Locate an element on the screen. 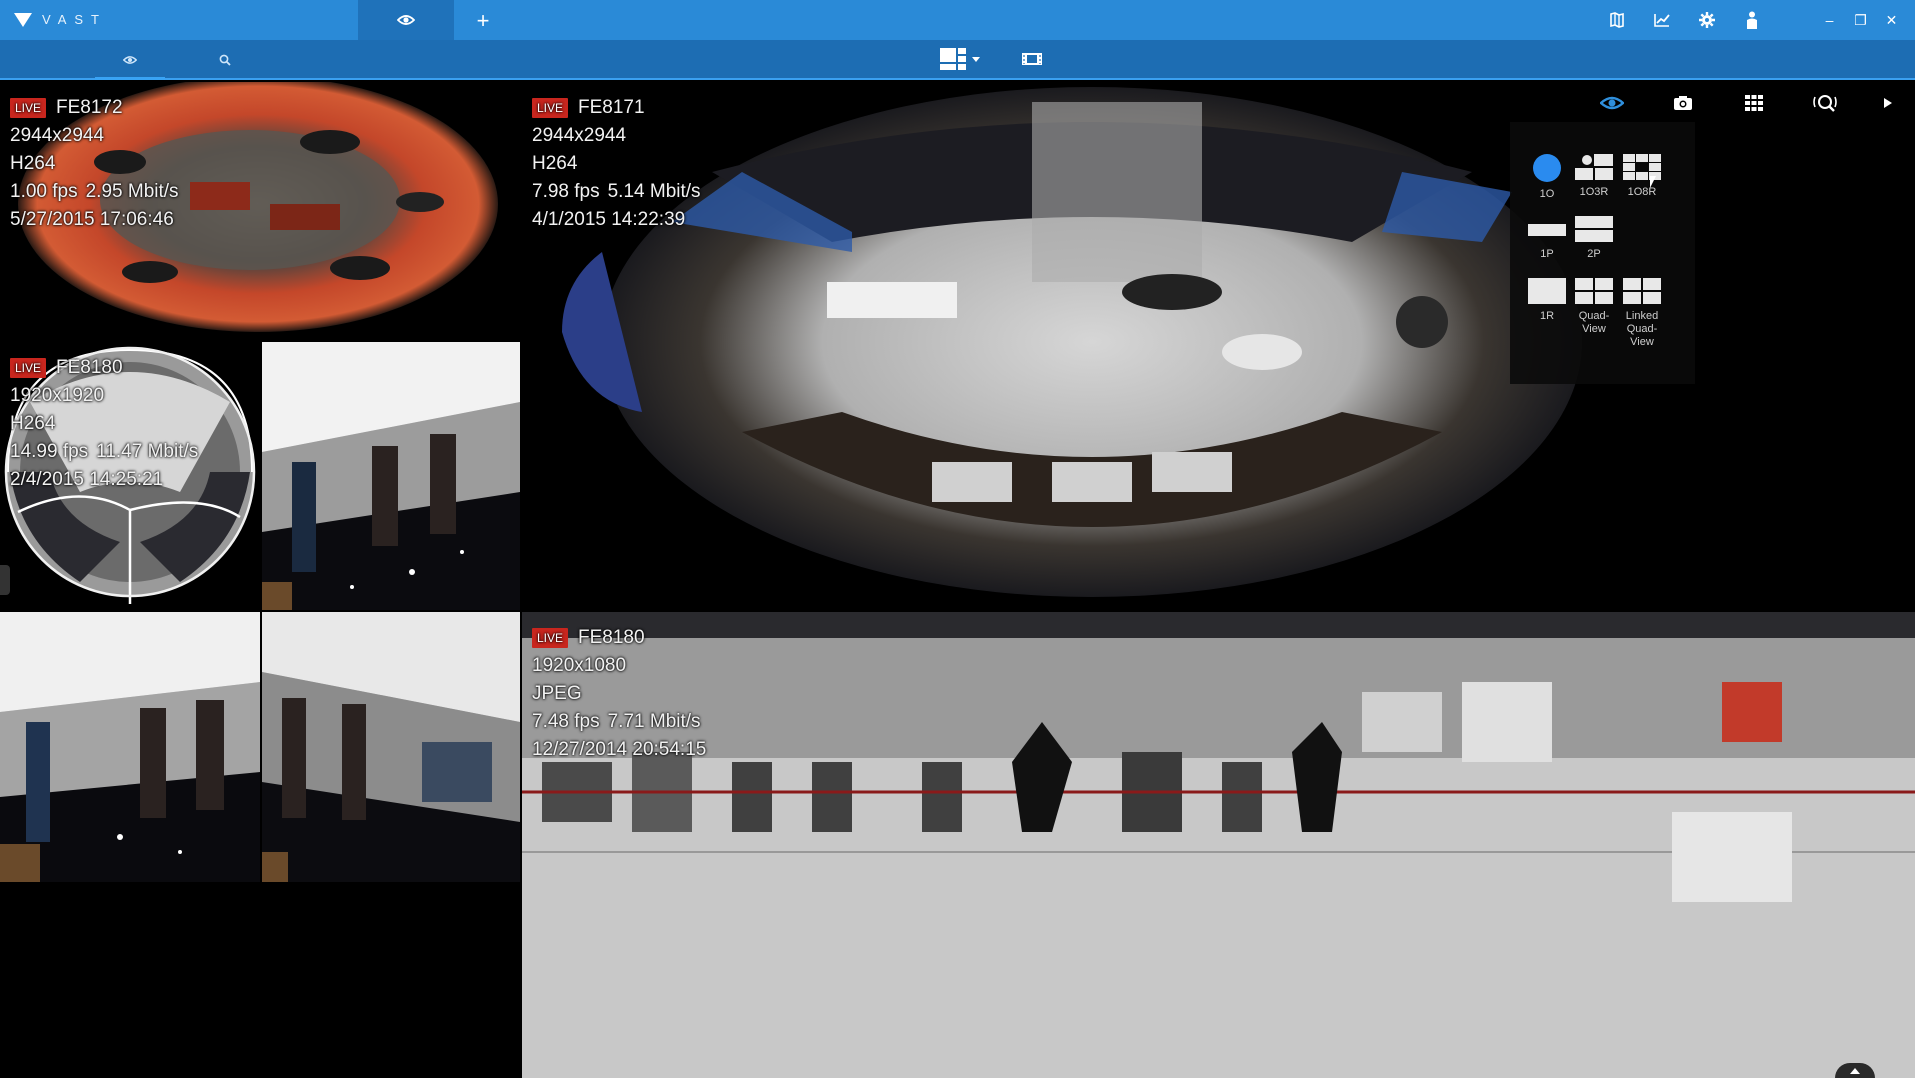 Image resolution: width=1915 pixels, height=1078 pixels. camera-fps: 14.99 fps is located at coordinates (49, 451).